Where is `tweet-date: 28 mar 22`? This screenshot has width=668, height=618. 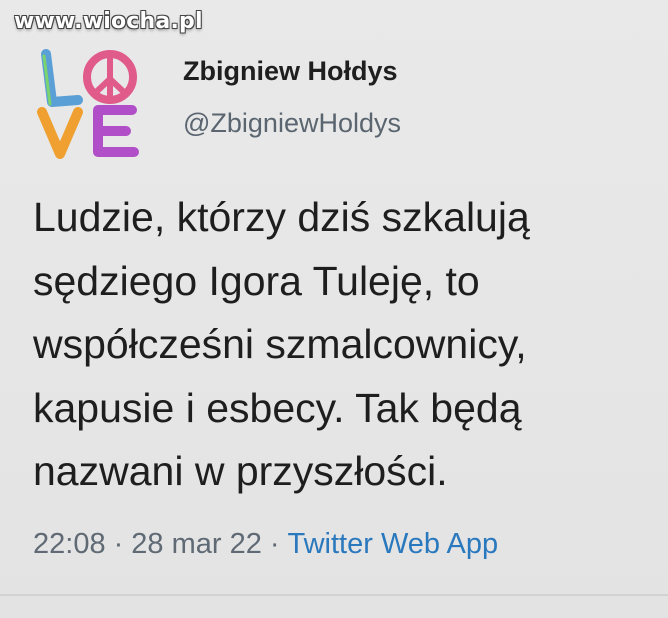 tweet-date: 28 mar 22 is located at coordinates (196, 544).